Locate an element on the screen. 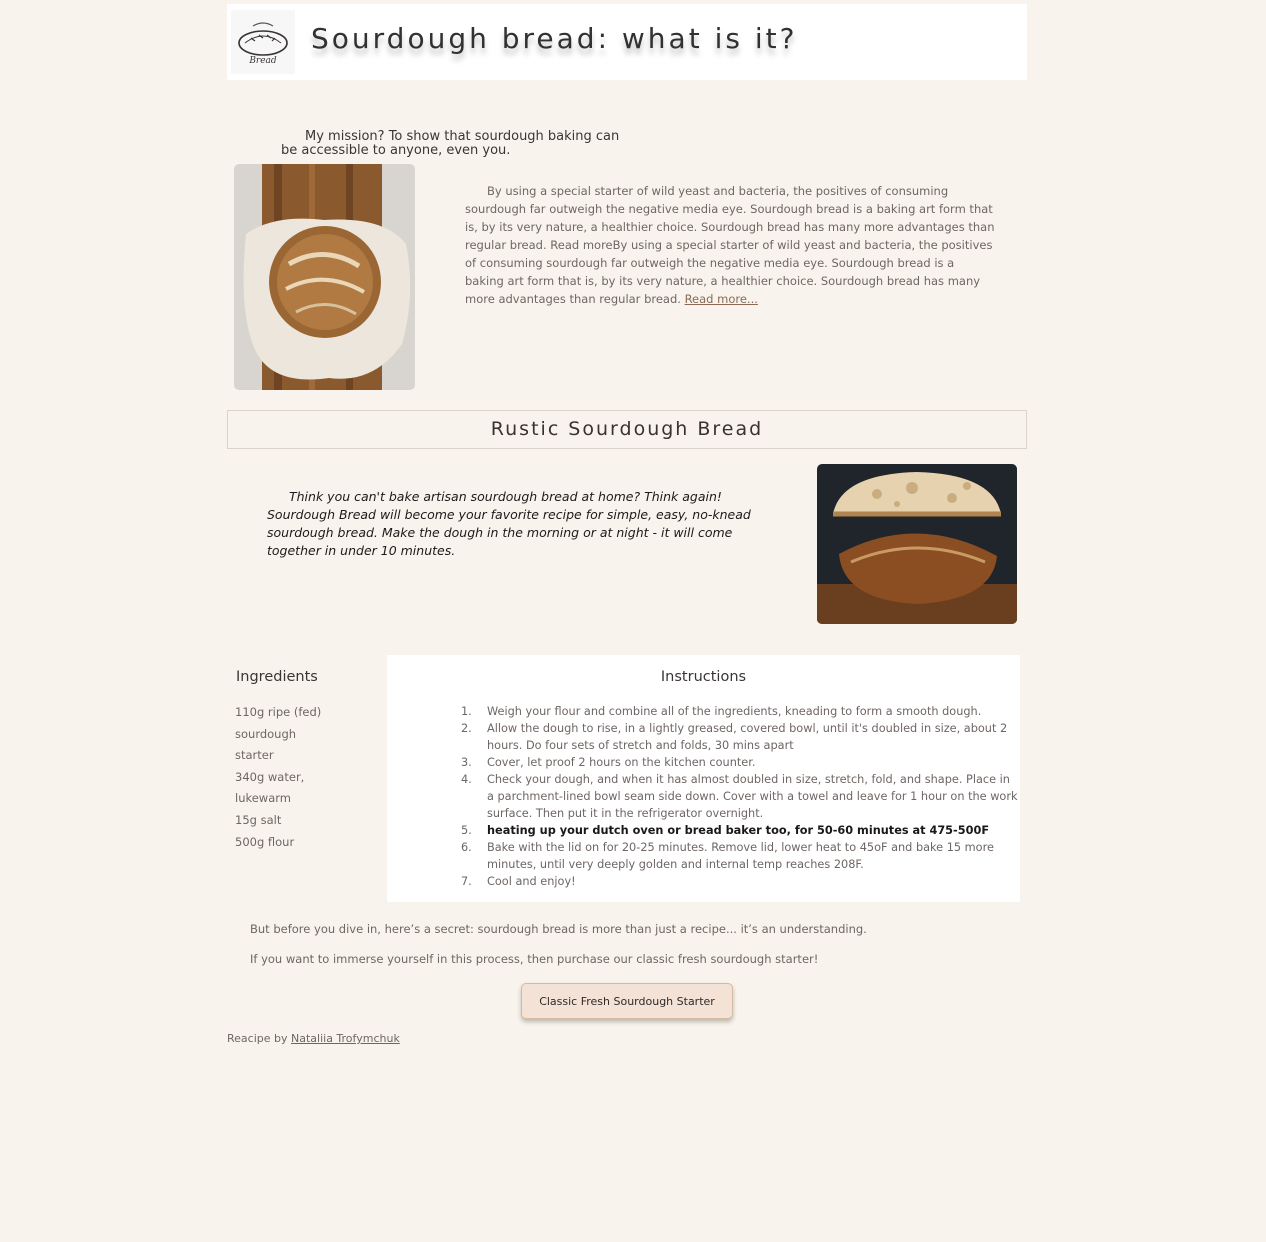  buy-starter-button: Classic Fresh Sourdough Starter is located at coordinates (627, 1001).